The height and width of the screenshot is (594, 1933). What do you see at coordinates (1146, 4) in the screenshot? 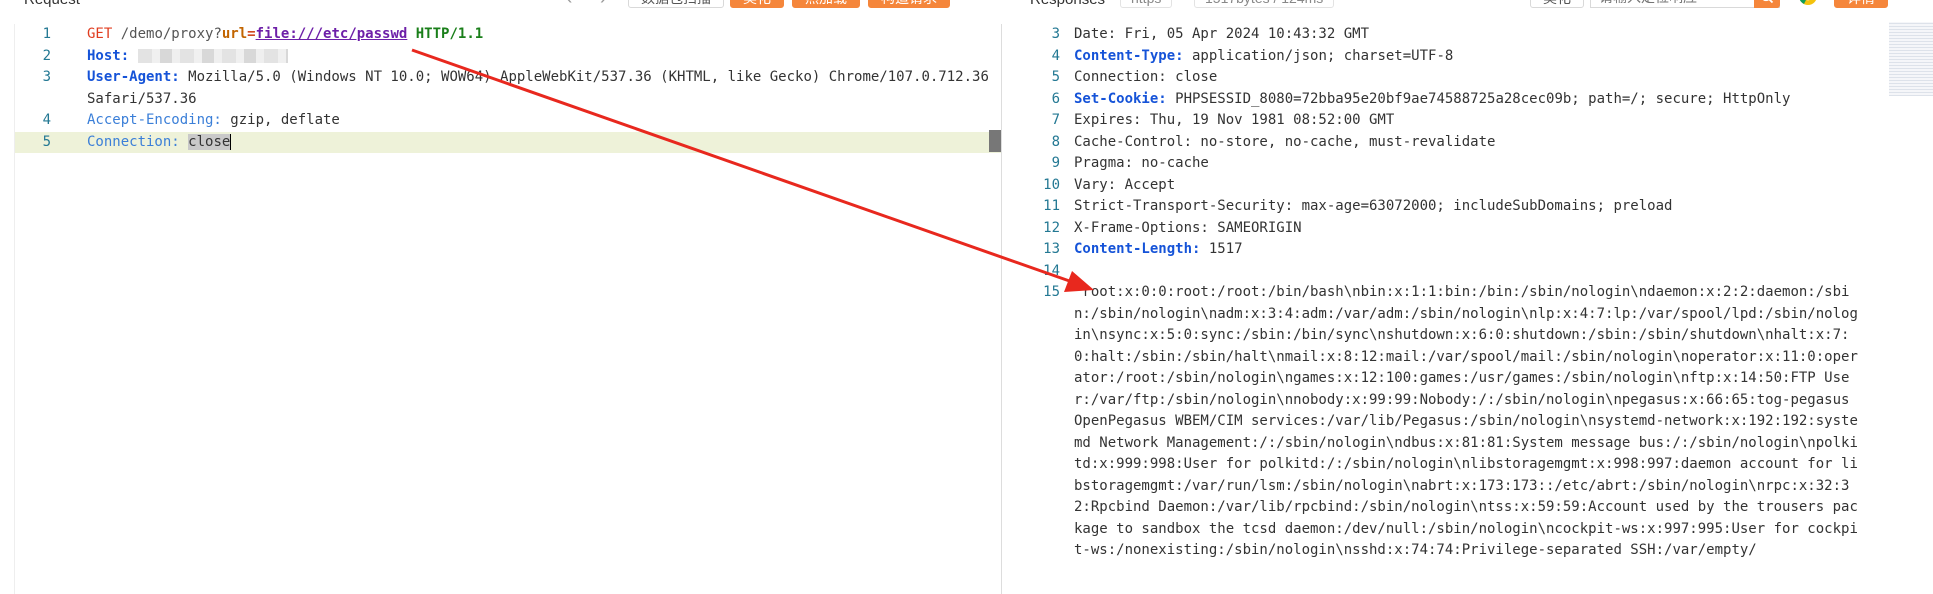
I see `protocol-tag: https` at bounding box center [1146, 4].